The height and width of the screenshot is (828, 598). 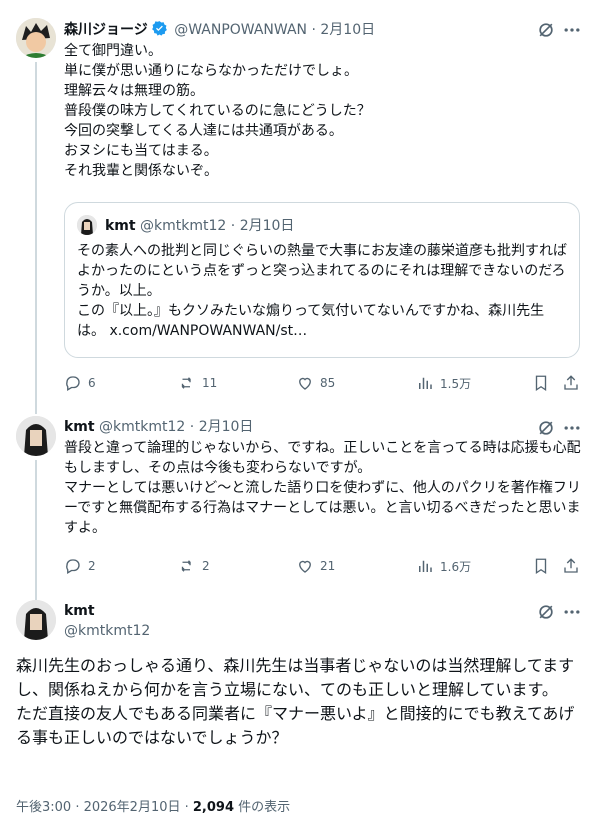 I want to click on action-bar: 6 11 85 1.5万, so click(x=324, y=383).